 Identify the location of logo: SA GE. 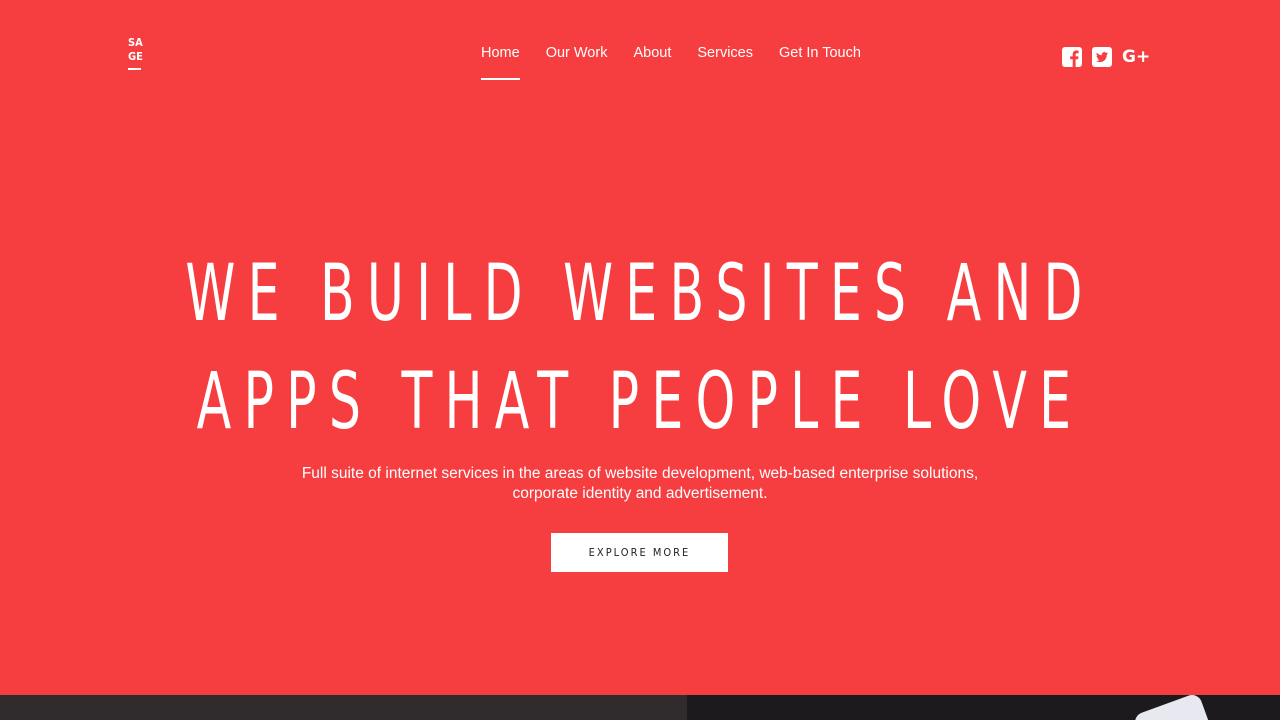
(136, 53).